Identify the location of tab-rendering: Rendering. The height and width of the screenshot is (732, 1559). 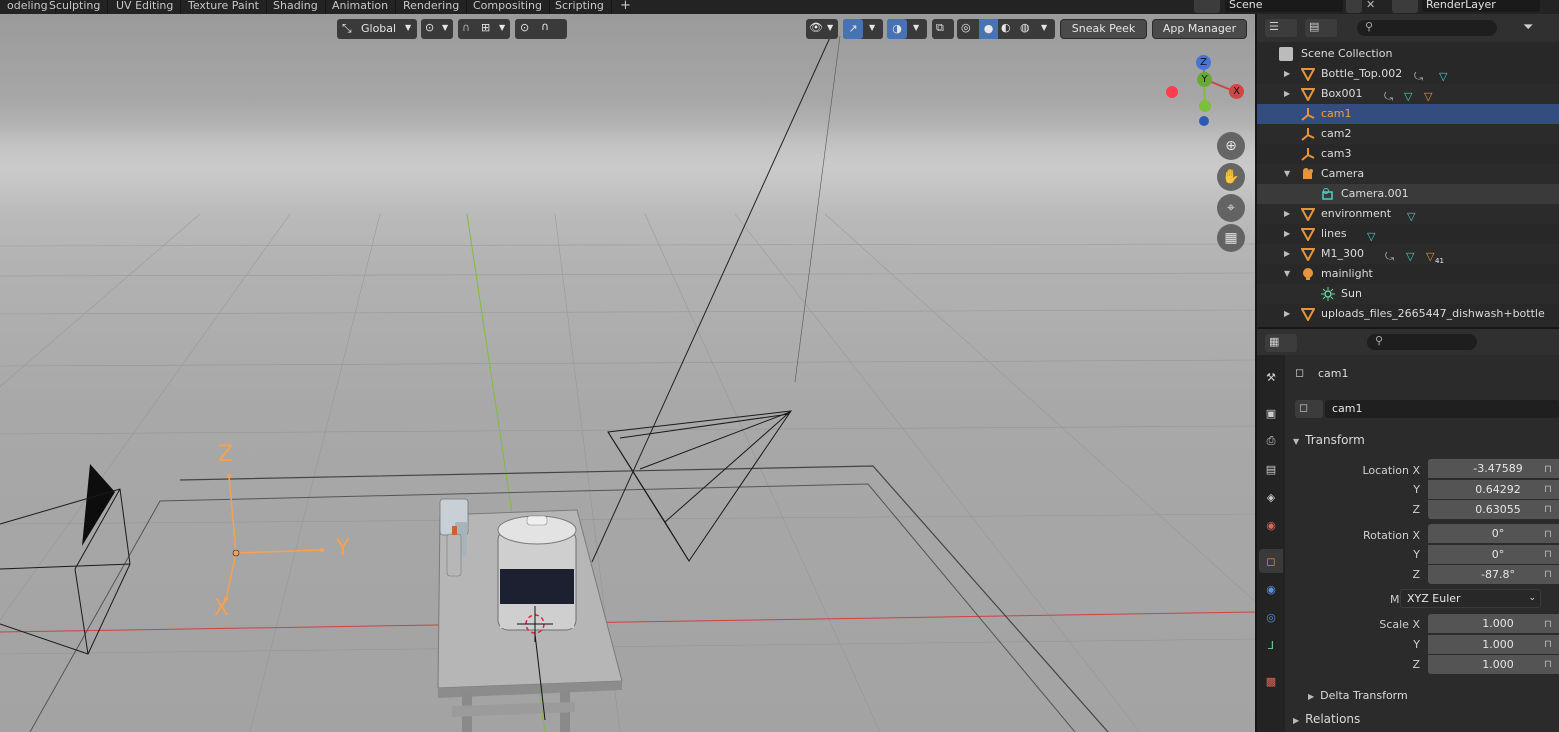
(432, 7).